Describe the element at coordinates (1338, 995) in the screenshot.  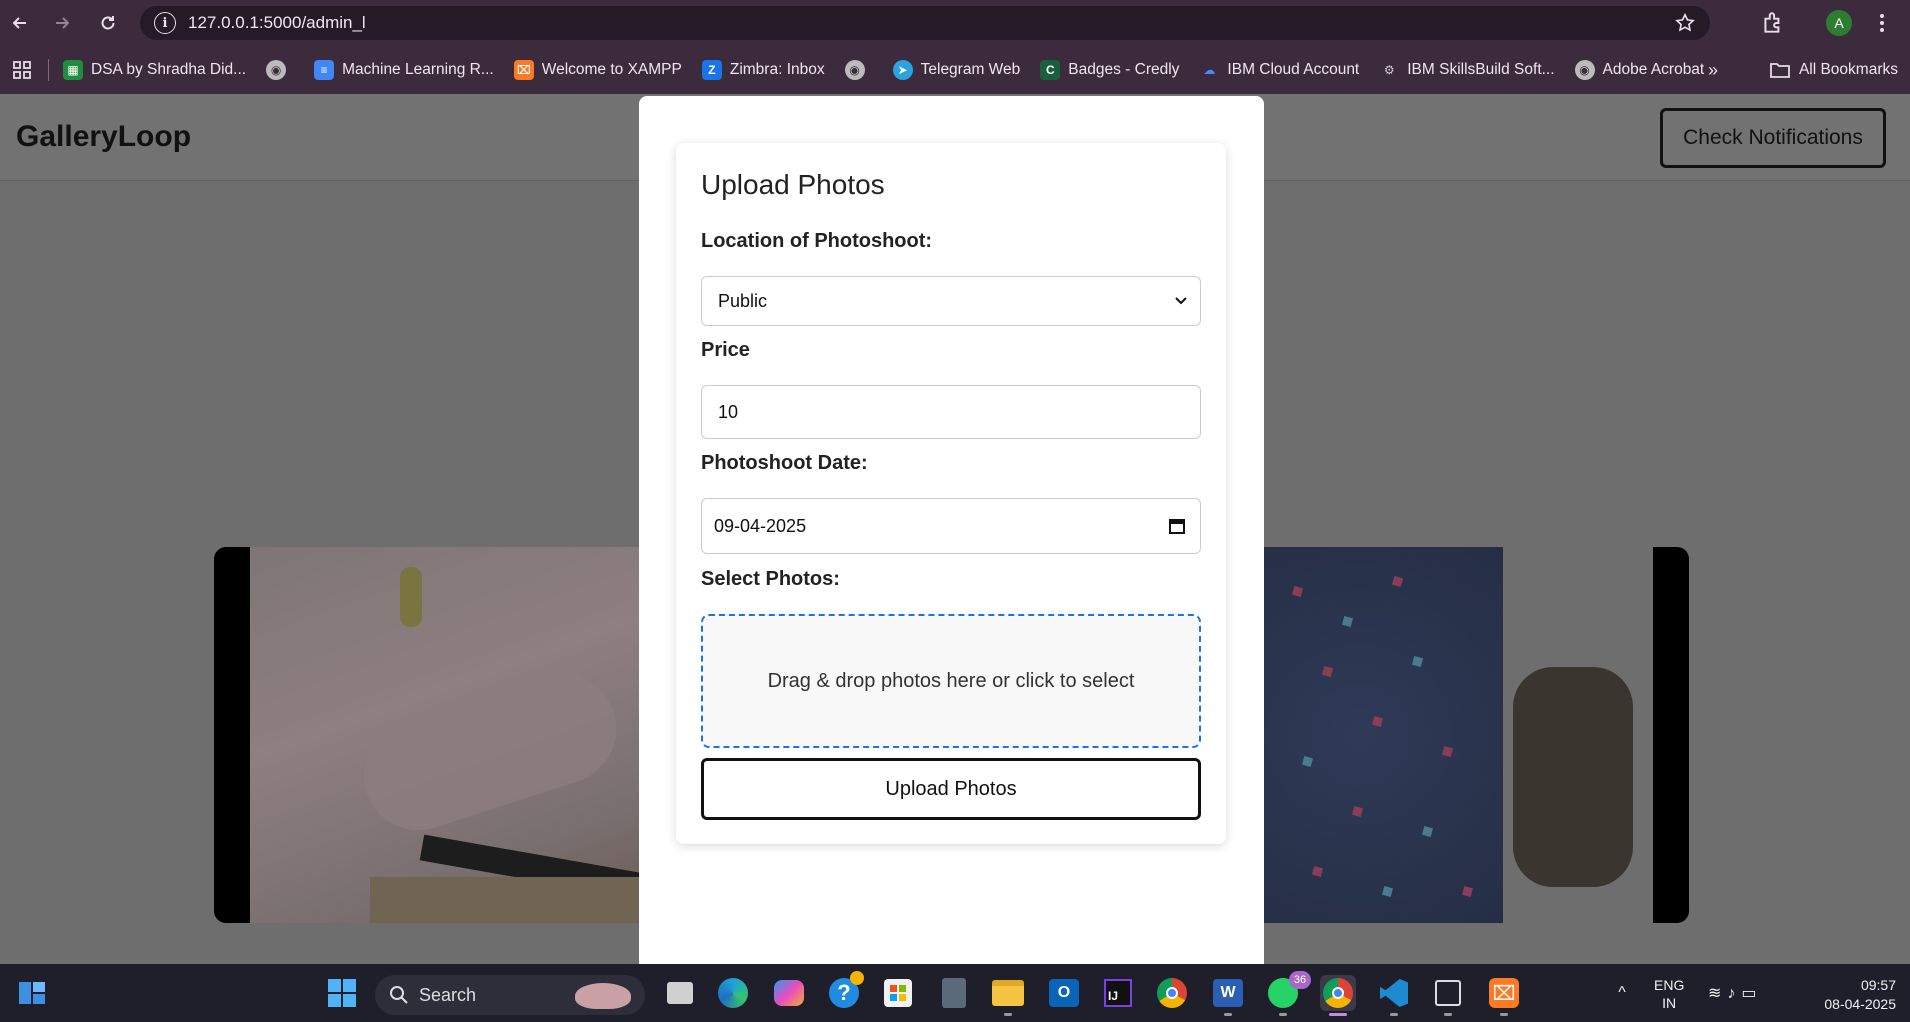
I see `chrome-profile-icon` at that location.